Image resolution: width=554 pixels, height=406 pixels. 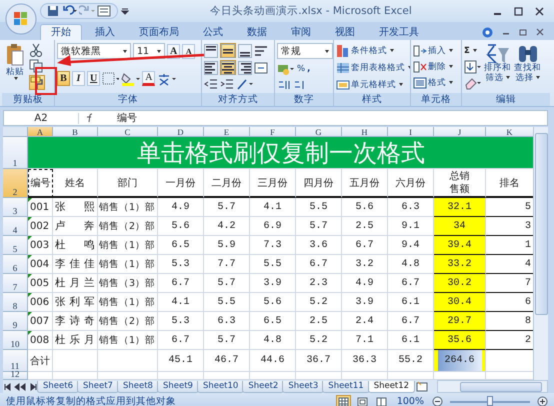 I want to click on merge-cells-icon, so click(x=261, y=67).